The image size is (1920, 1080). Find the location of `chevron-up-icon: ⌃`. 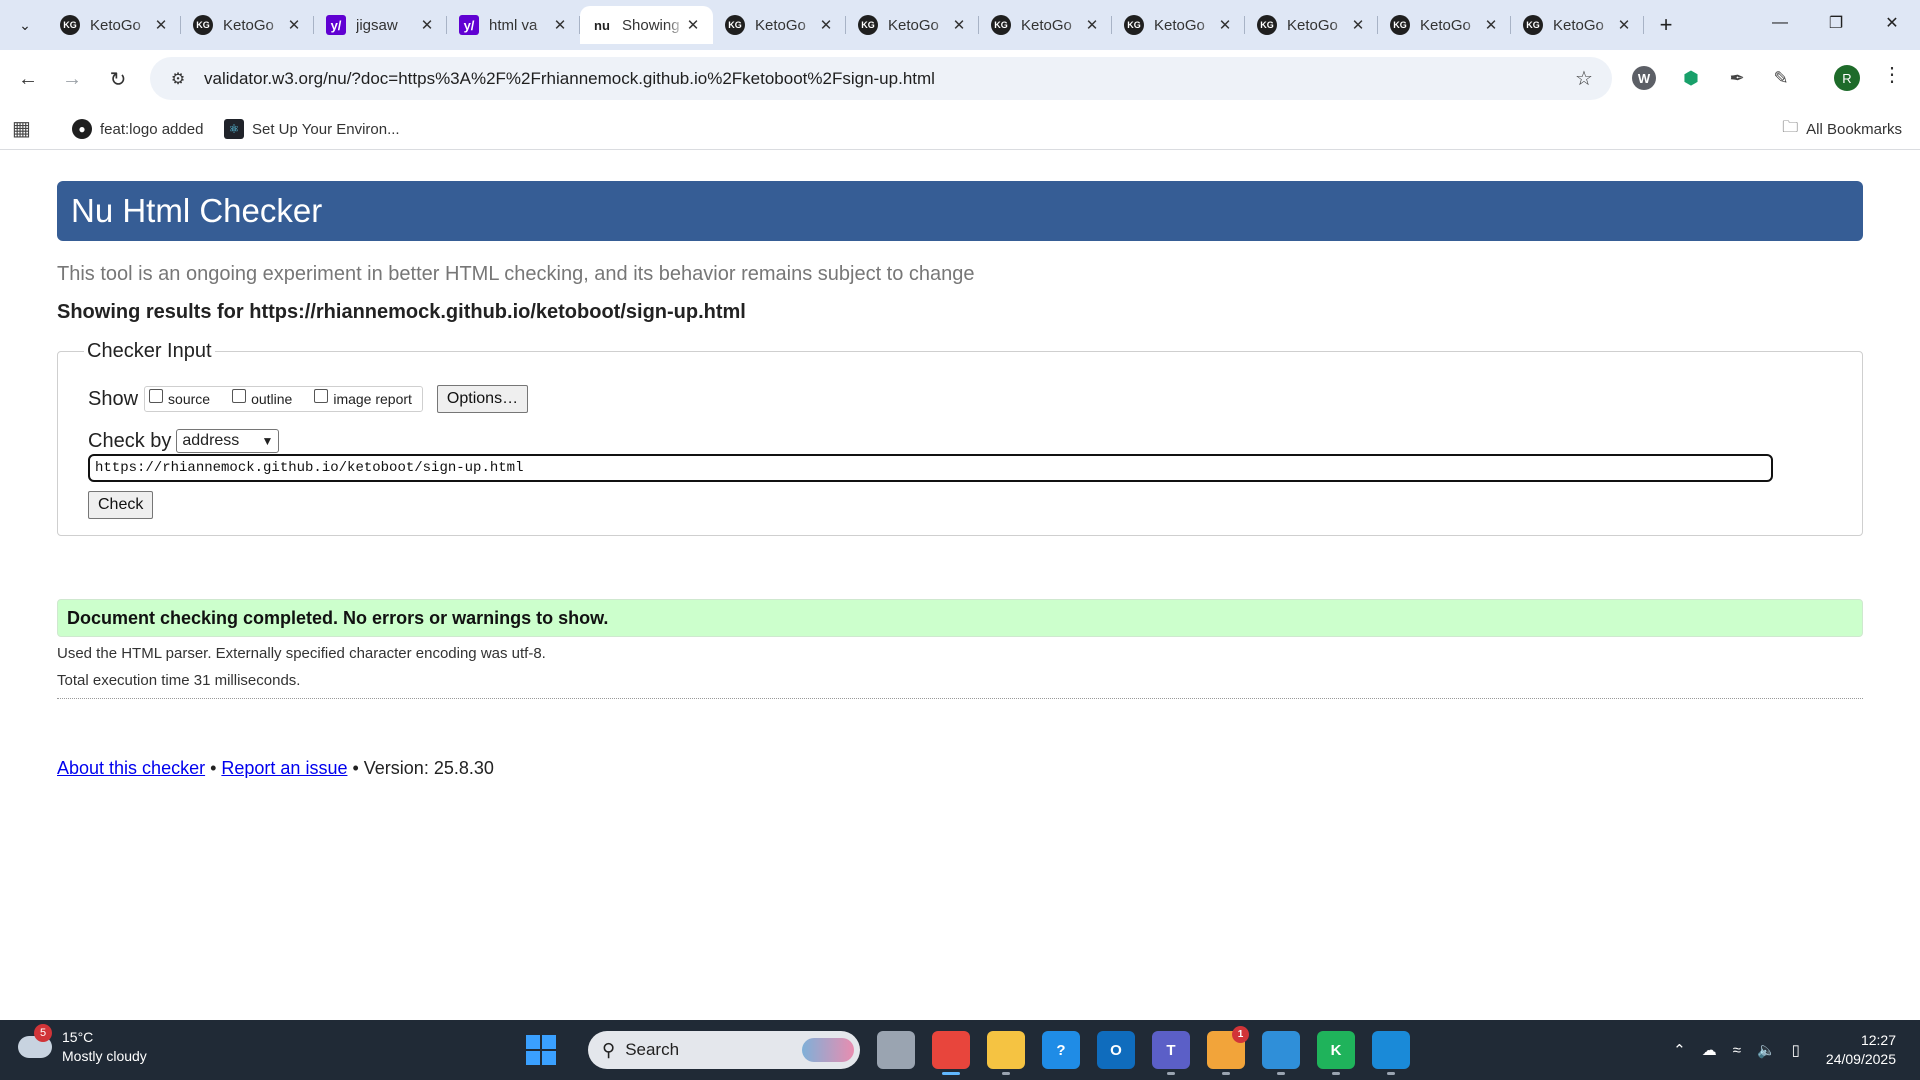

chevron-up-icon: ⌃ is located at coordinates (1679, 1050).